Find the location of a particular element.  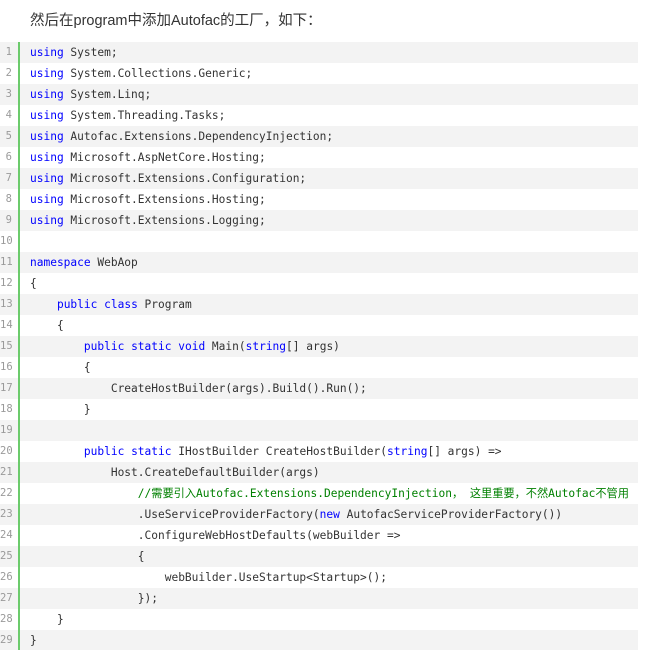

code-line: 27 }); is located at coordinates (319, 598).